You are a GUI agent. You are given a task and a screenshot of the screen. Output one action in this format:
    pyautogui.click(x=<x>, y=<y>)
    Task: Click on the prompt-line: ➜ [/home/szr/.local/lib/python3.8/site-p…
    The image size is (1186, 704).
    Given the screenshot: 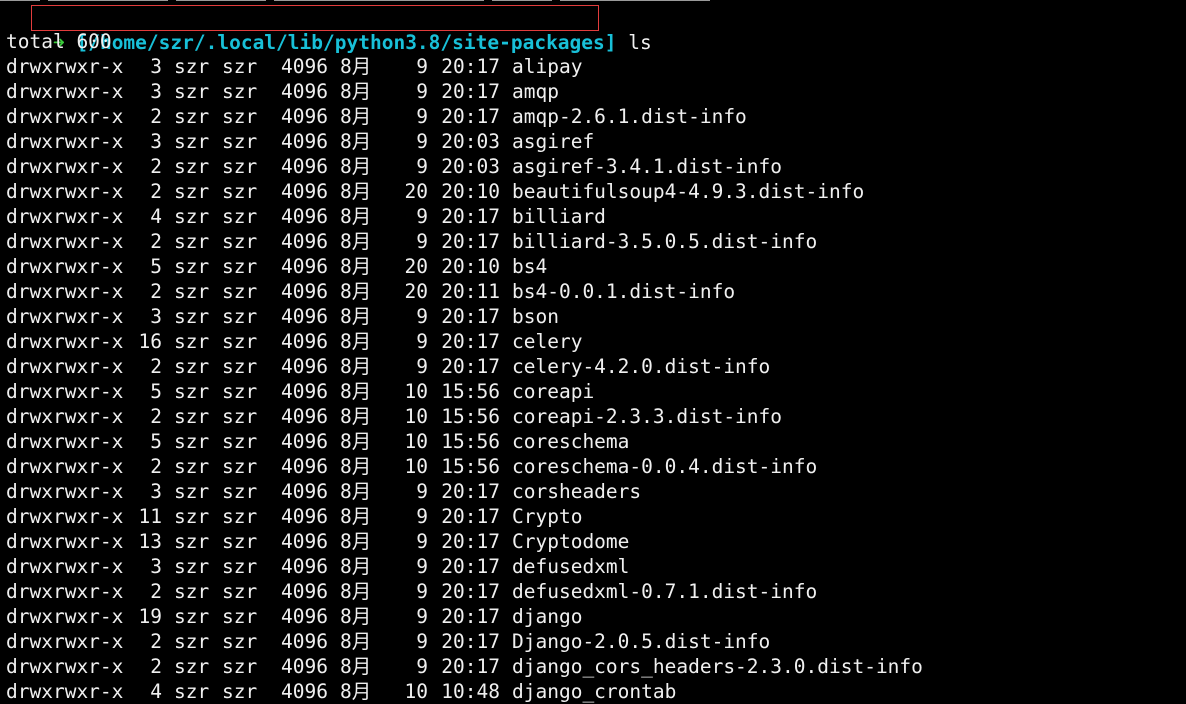 What is the action you would take?
    pyautogui.click(x=329, y=29)
    